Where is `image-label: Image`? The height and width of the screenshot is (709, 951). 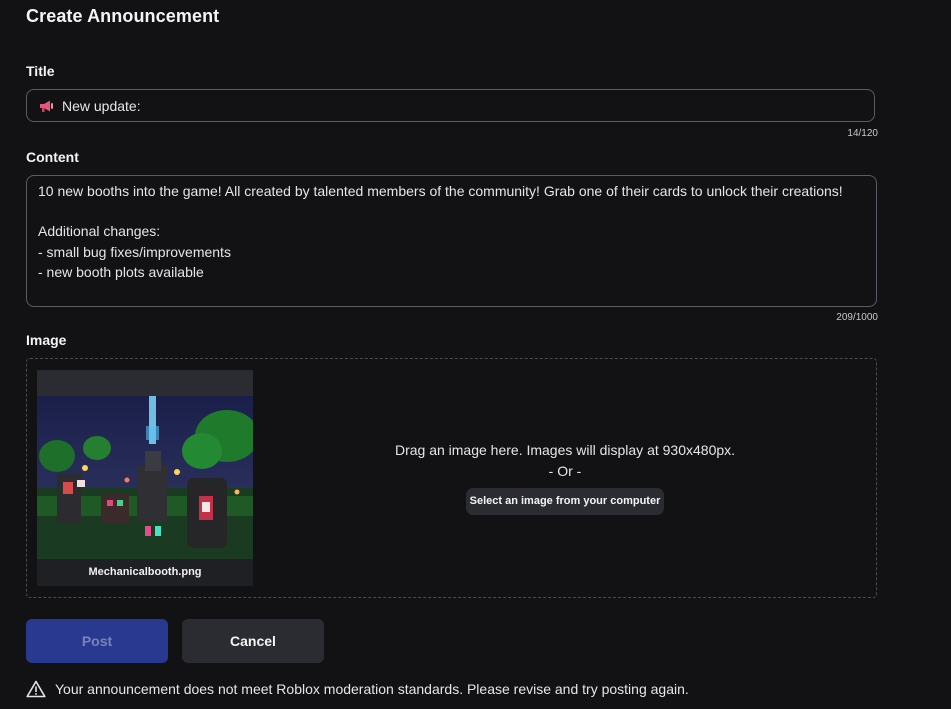 image-label: Image is located at coordinates (46, 340).